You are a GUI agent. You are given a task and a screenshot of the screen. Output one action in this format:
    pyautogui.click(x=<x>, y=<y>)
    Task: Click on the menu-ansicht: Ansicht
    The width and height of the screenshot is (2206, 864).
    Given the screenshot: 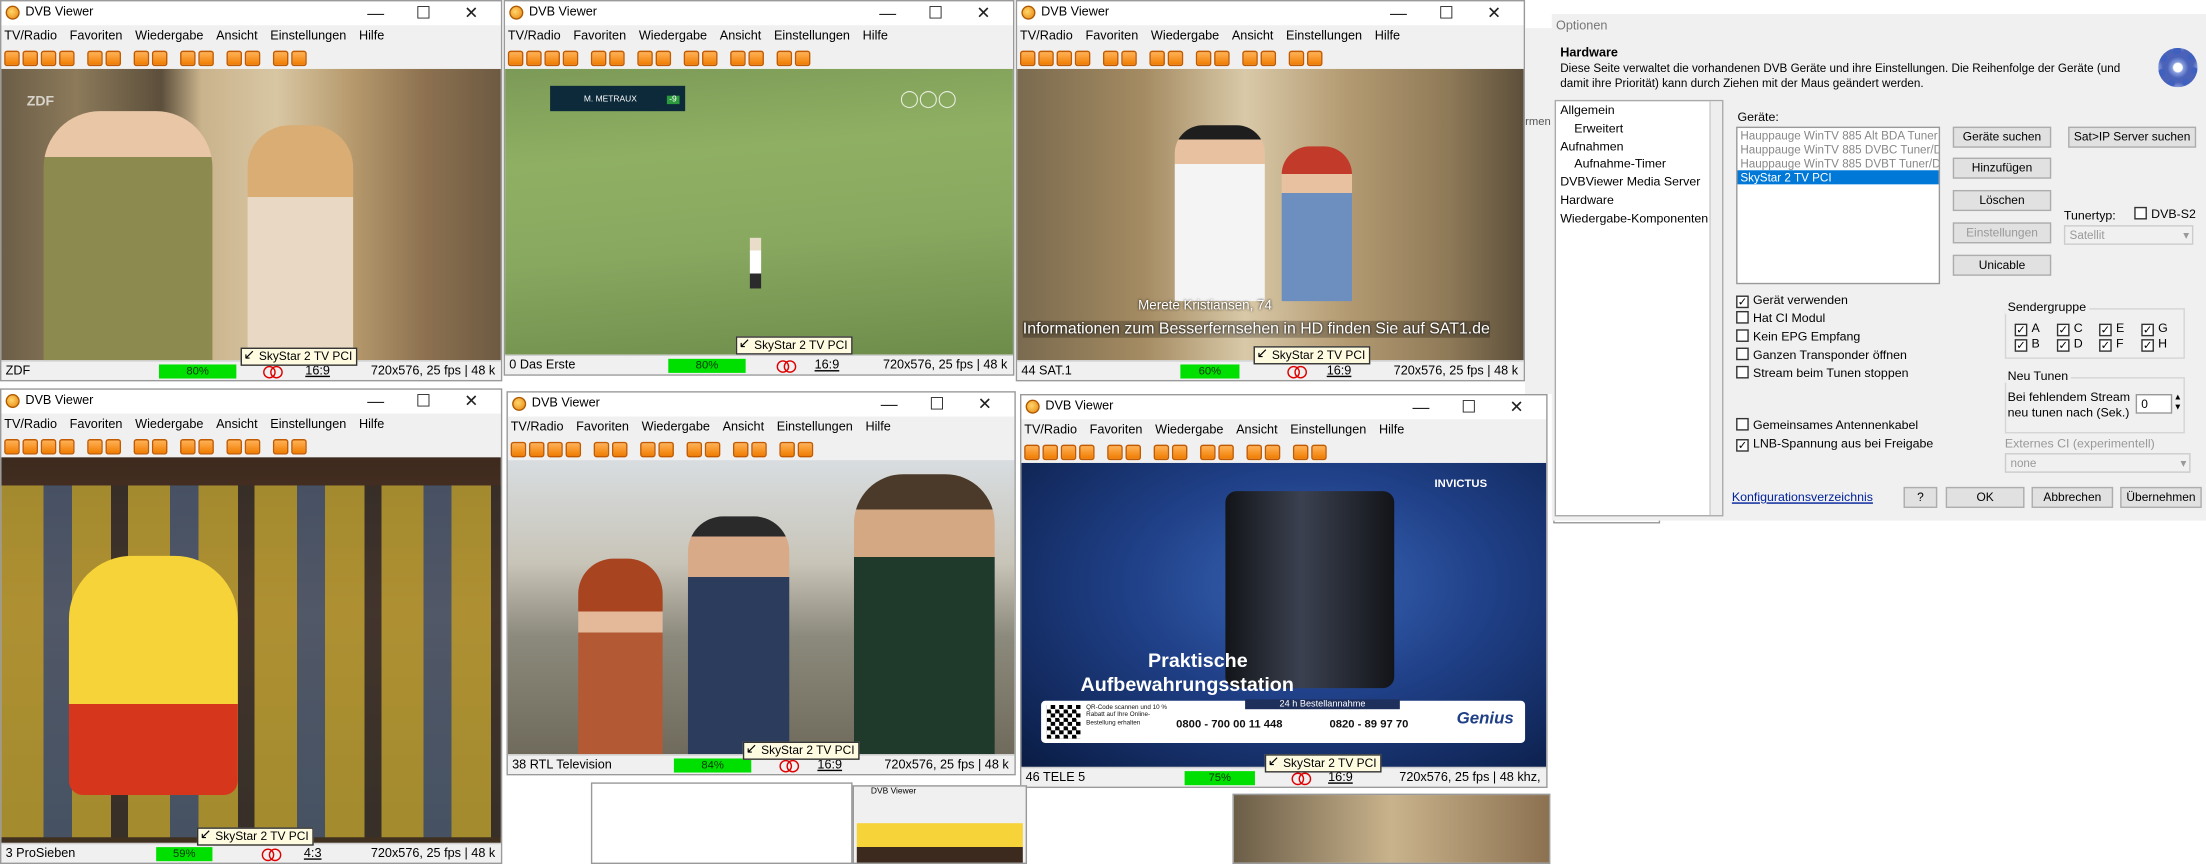 What is the action you would take?
    pyautogui.click(x=237, y=424)
    